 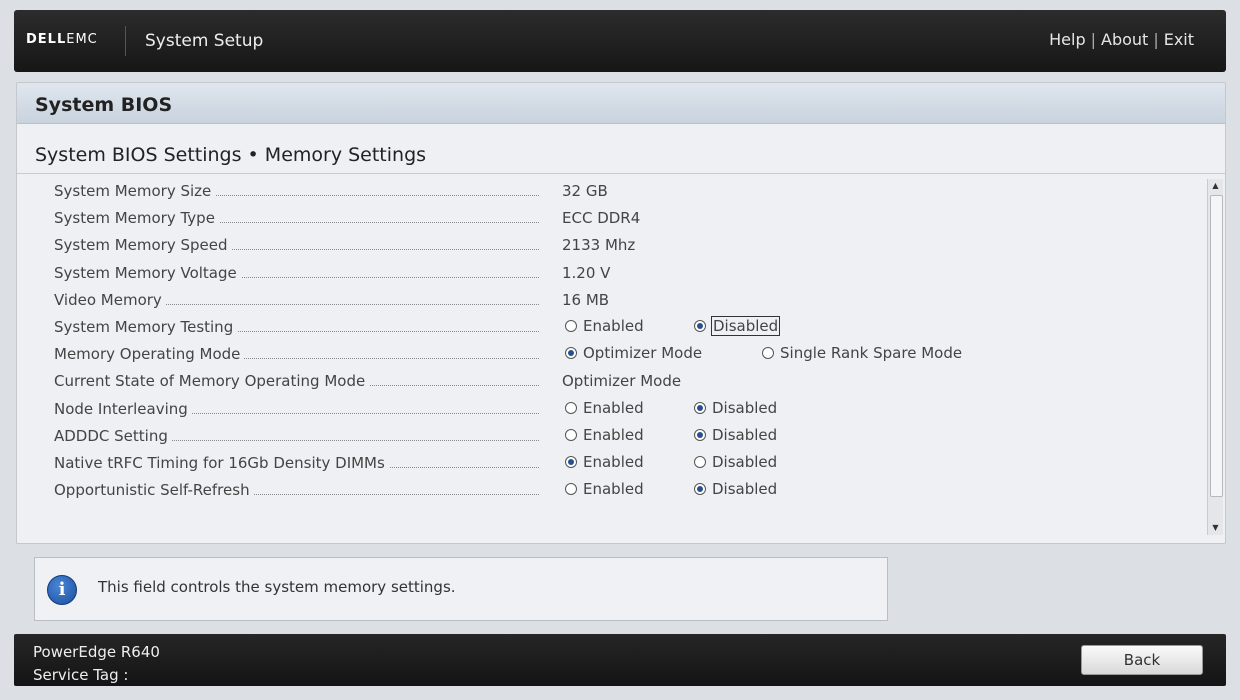 What do you see at coordinates (622, 381) in the screenshot?
I see `setting-value: Optimizer Mode` at bounding box center [622, 381].